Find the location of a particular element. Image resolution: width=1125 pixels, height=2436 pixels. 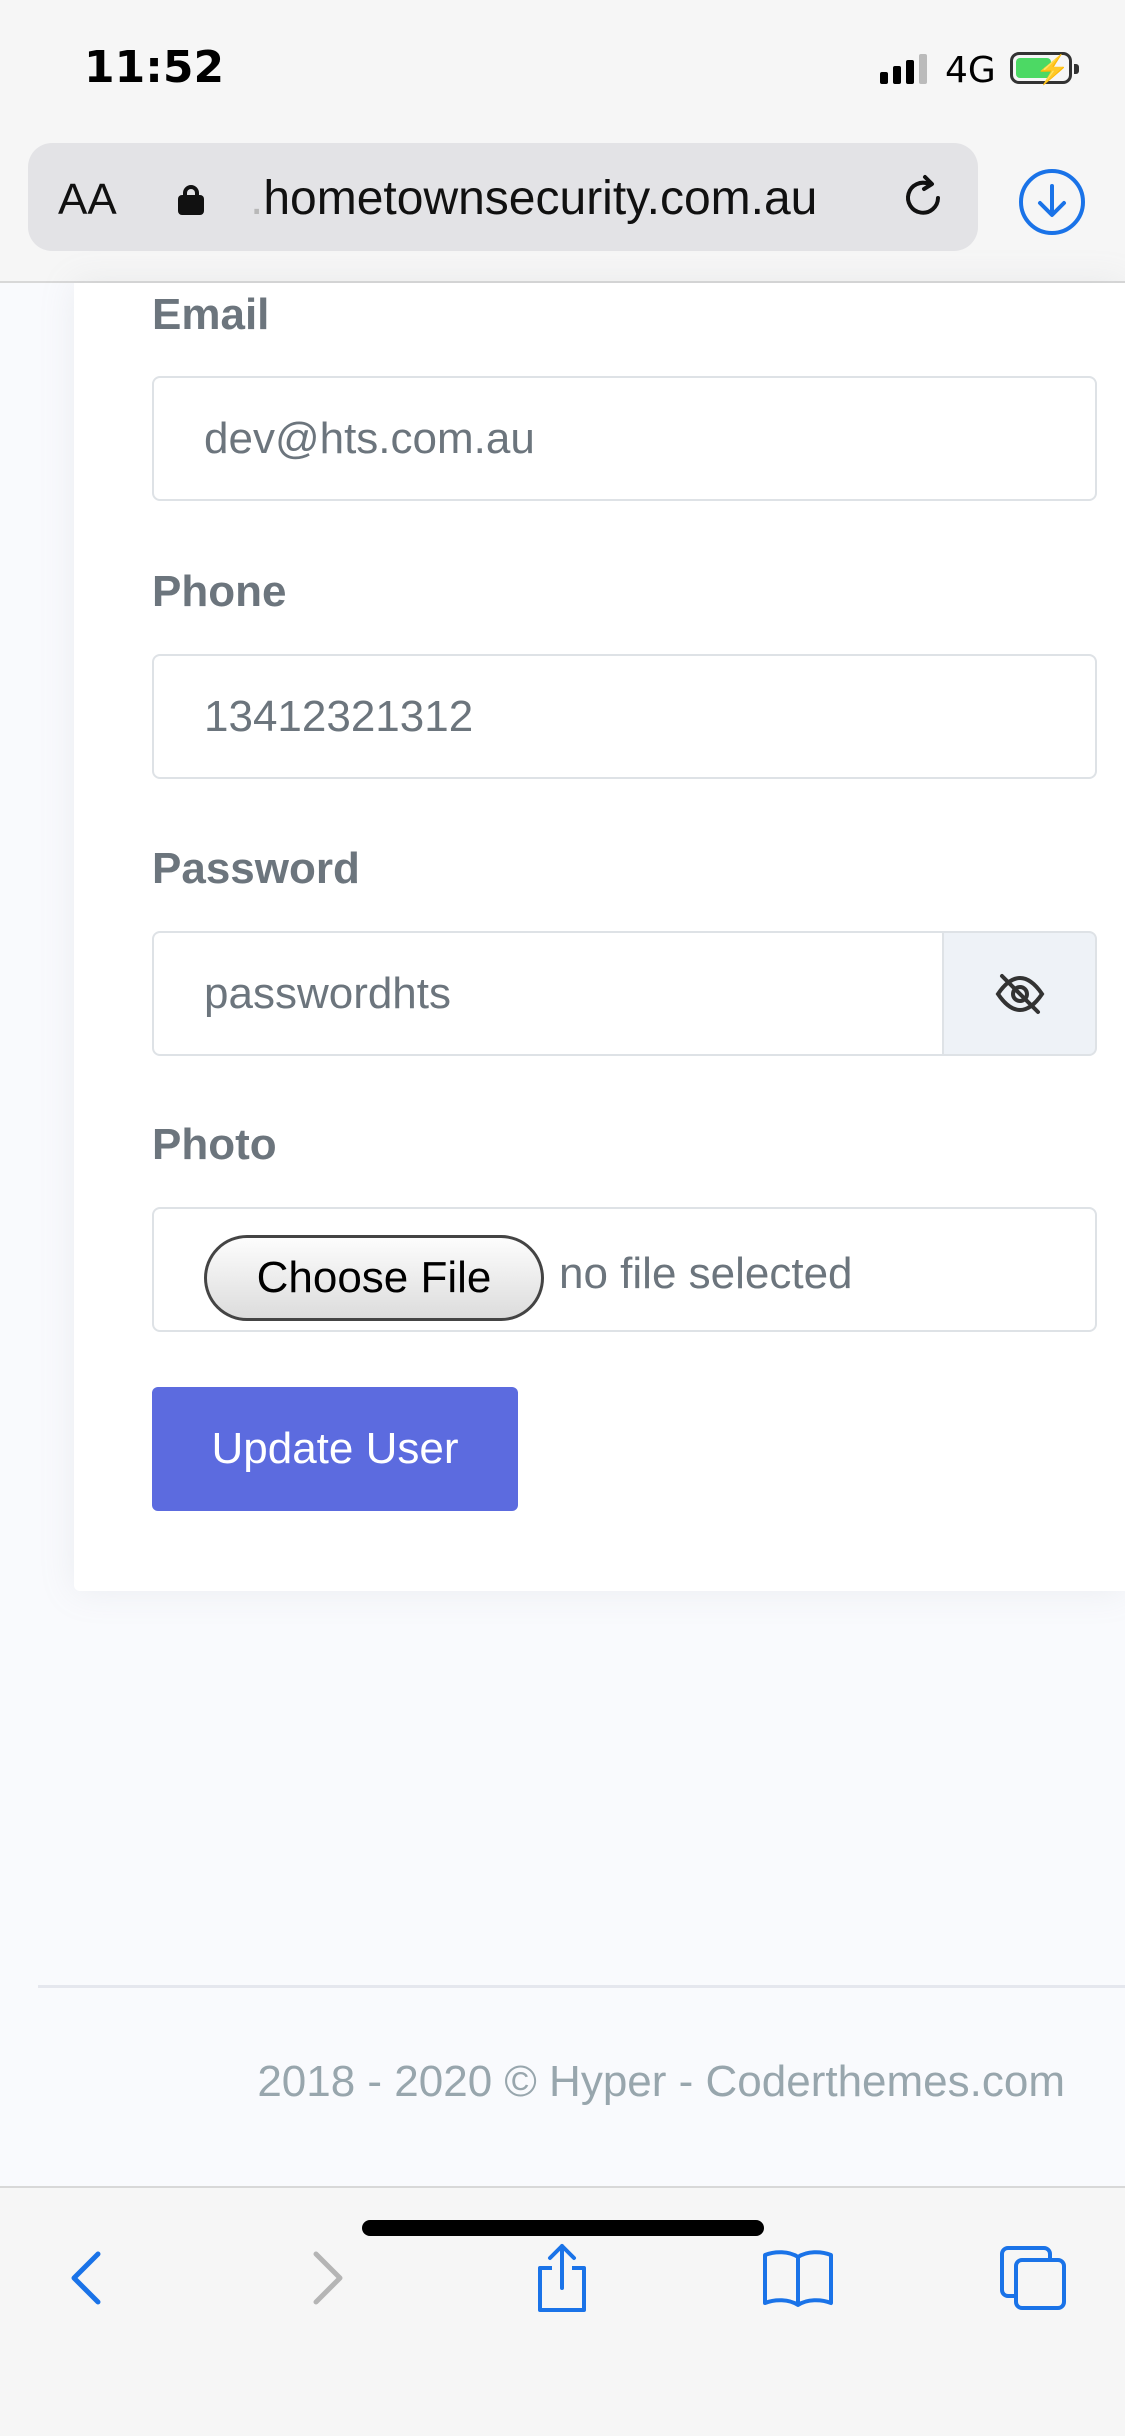

reload-icon is located at coordinates (923, 198).